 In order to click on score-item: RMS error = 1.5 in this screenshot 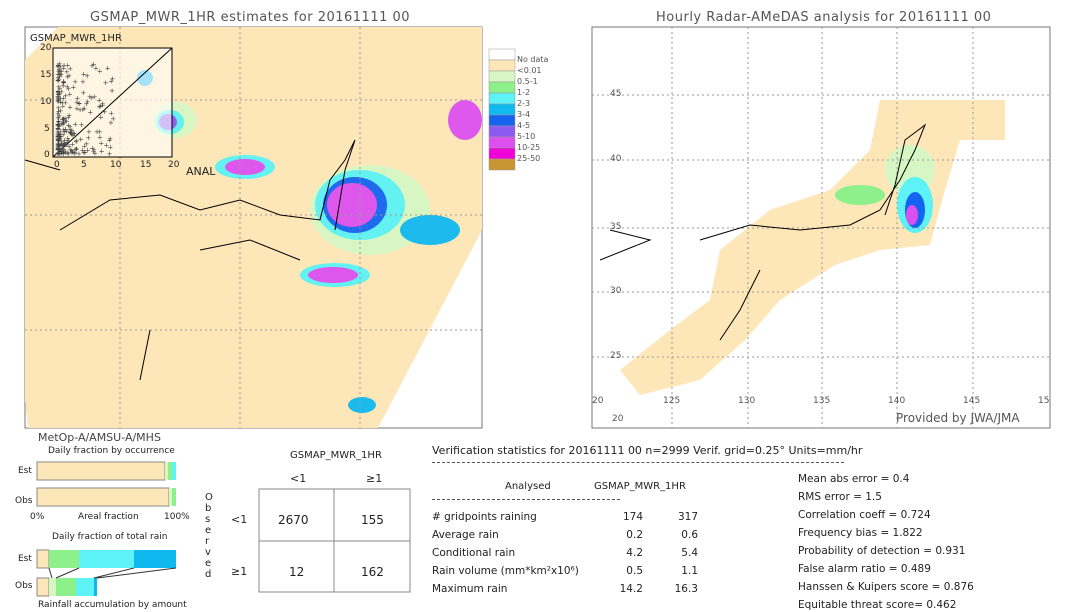, I will do `click(840, 497)`.